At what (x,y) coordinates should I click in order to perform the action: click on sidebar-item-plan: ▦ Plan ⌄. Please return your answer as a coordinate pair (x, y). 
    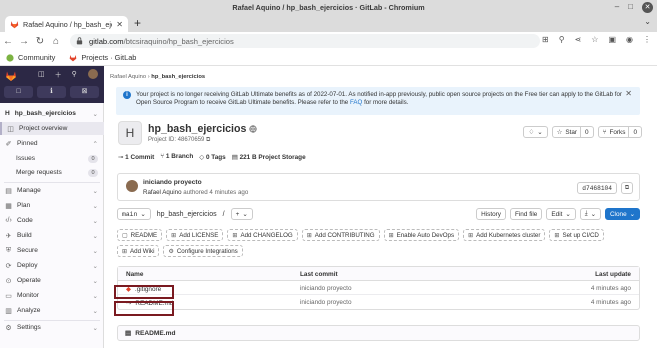
    Looking at the image, I should click on (52, 205).